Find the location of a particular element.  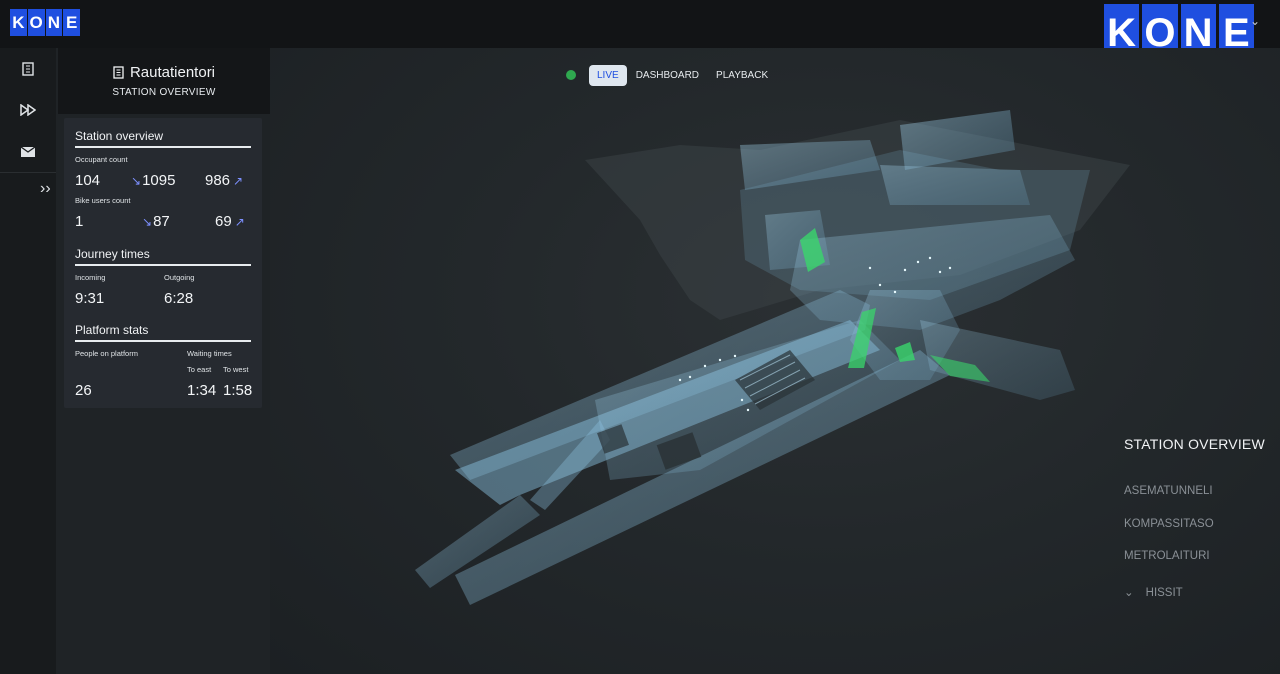

occupant-incoming: ↘1095 is located at coordinates (153, 180).